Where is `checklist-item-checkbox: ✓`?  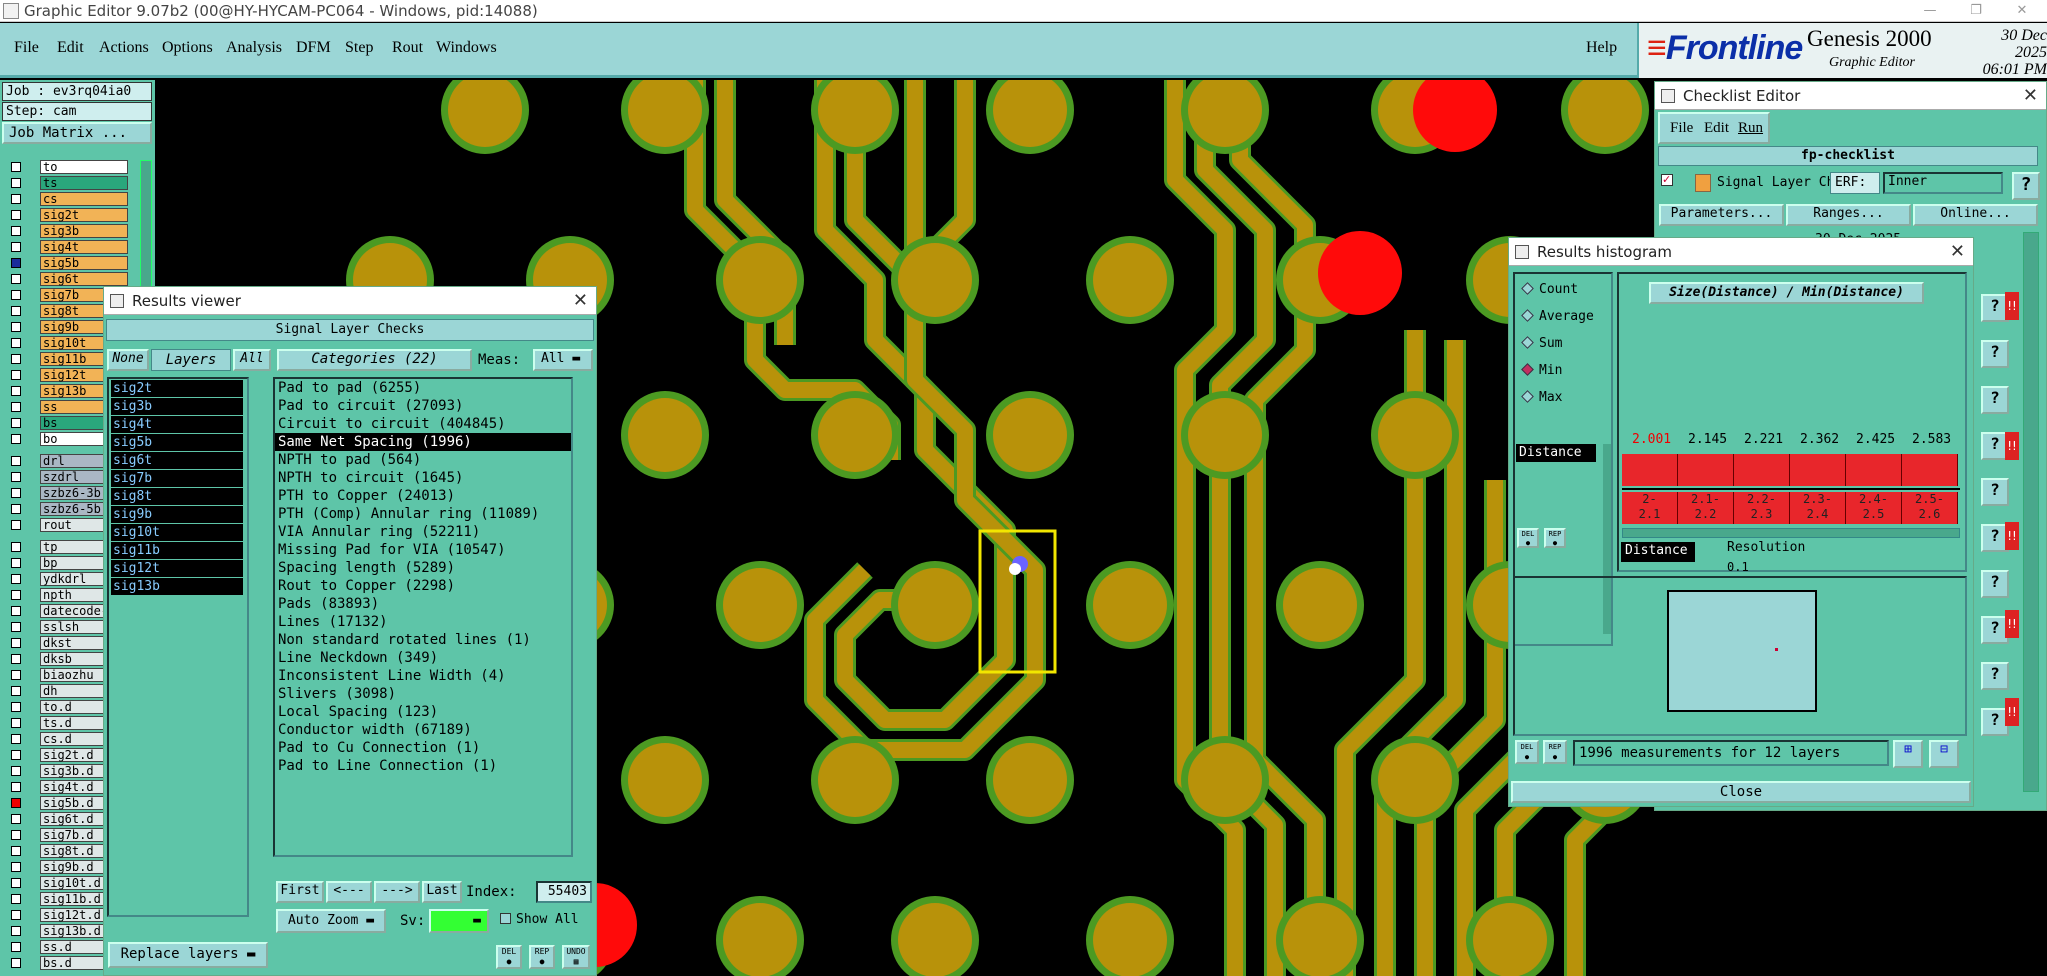 checklist-item-checkbox: ✓ is located at coordinates (1667, 180).